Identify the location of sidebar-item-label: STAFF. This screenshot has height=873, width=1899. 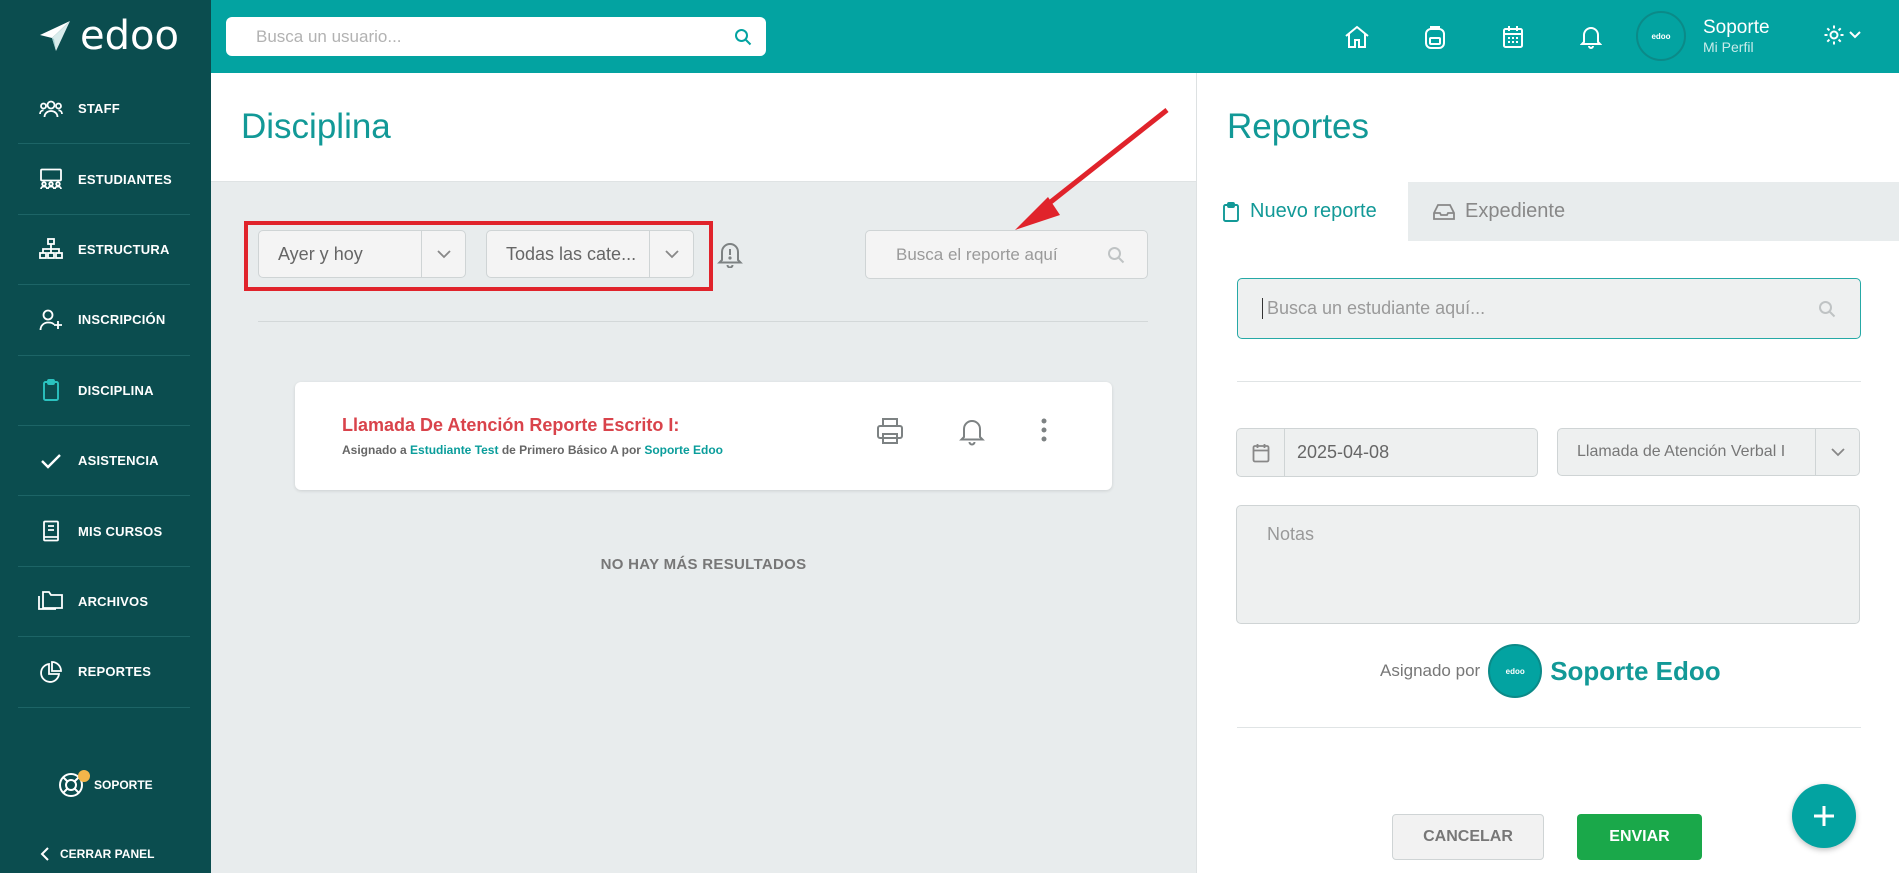
(99, 109).